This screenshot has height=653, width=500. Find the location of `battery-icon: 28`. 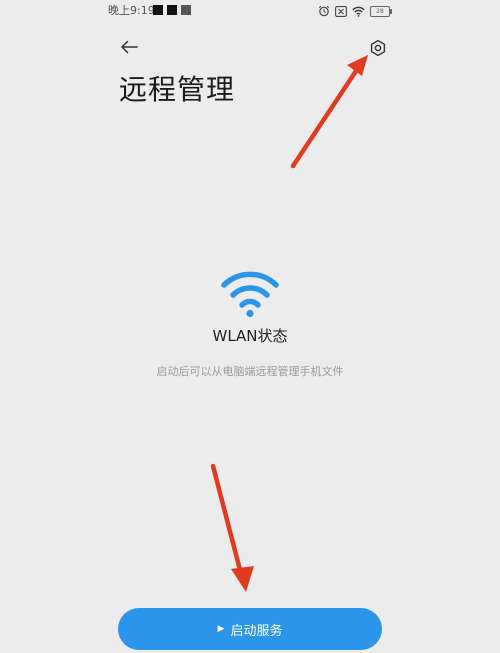

battery-icon: 28 is located at coordinates (381, 11).